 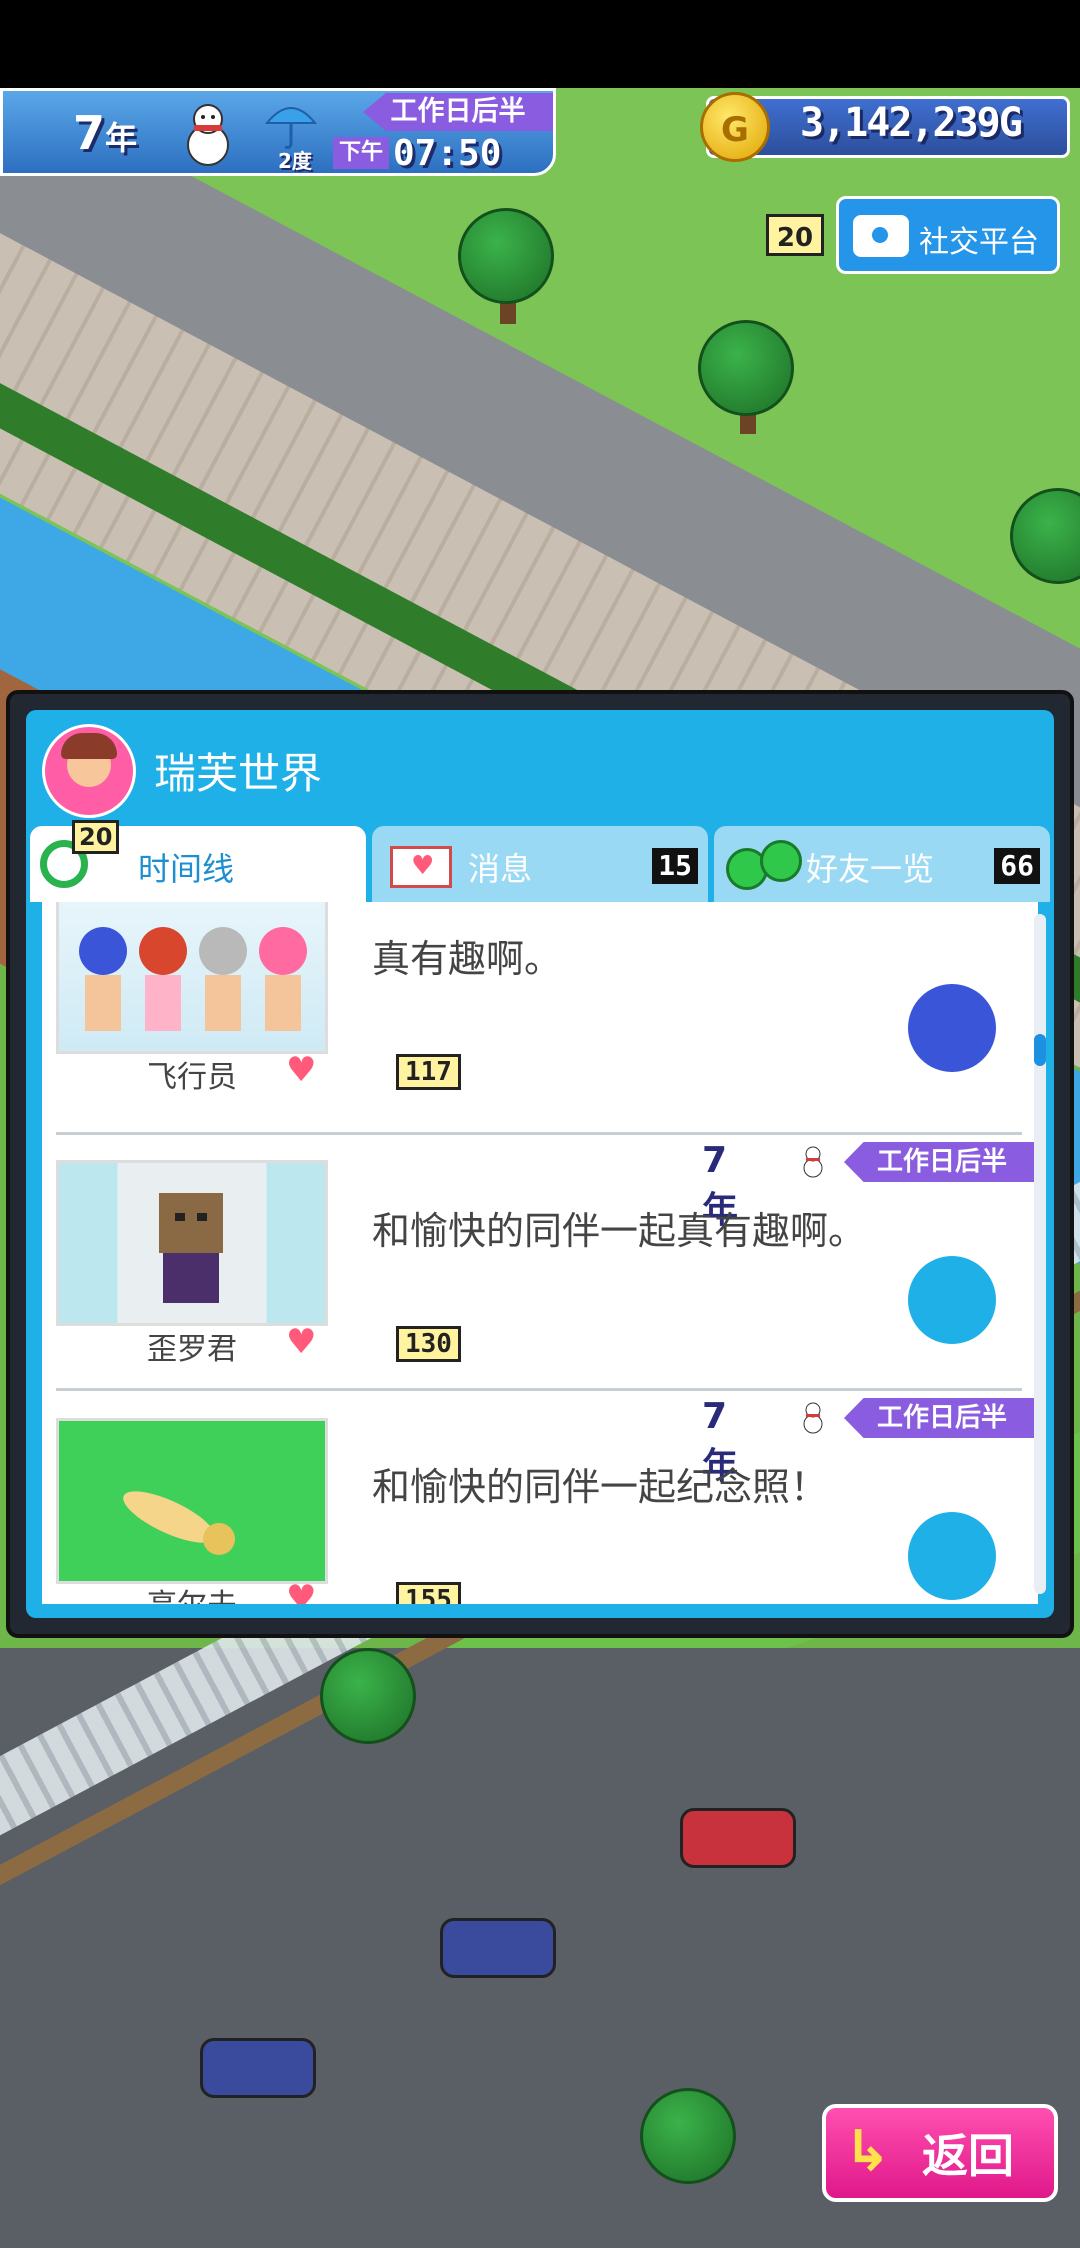 What do you see at coordinates (96, 837) in the screenshot?
I see `timeline-badge: 20` at bounding box center [96, 837].